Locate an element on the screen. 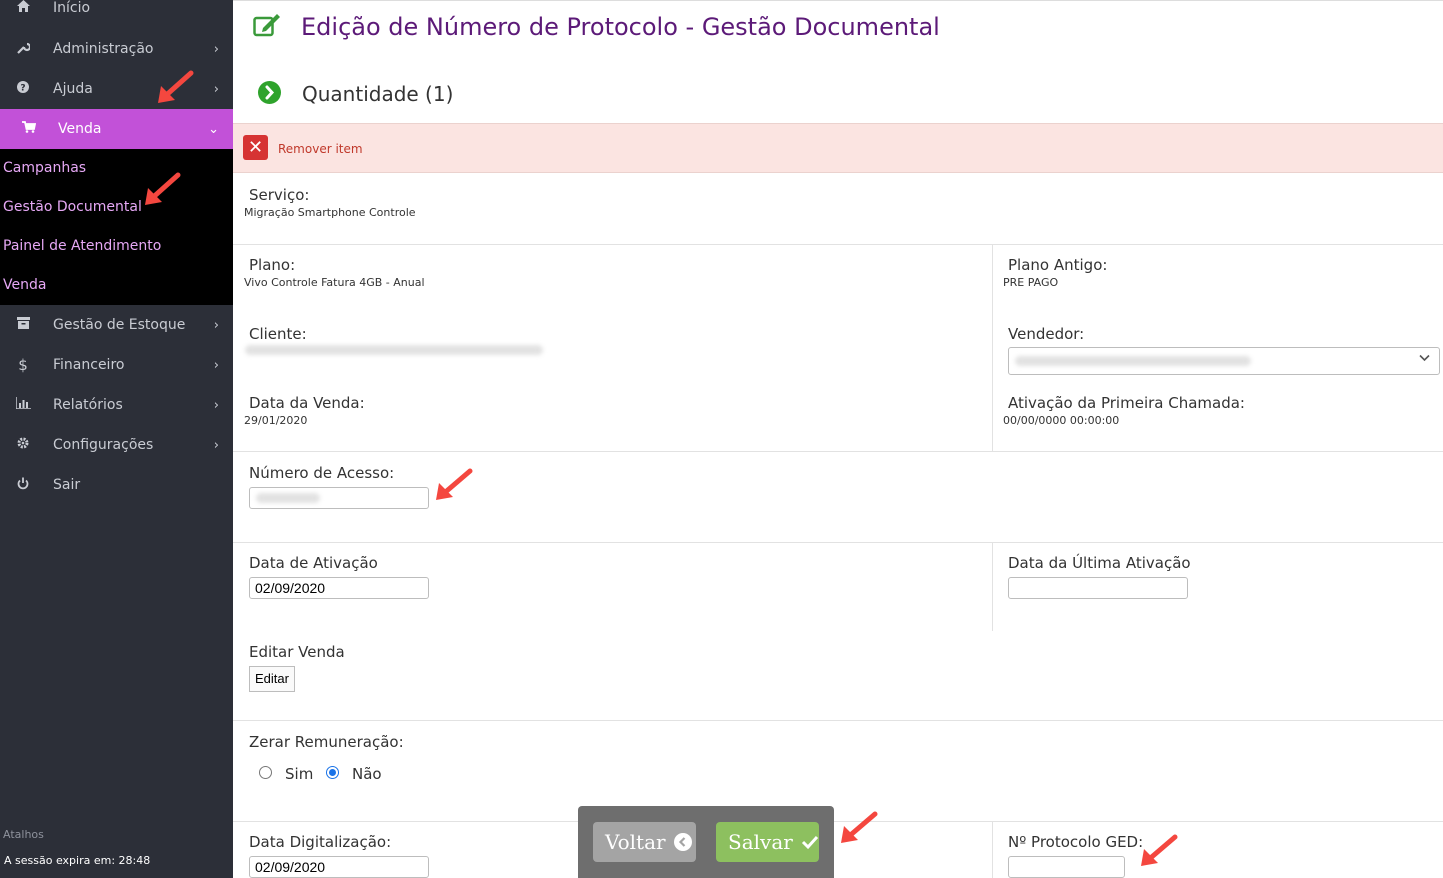 The width and height of the screenshot is (1443, 878). chevron-circle-right-icon is located at coordinates (269, 92).